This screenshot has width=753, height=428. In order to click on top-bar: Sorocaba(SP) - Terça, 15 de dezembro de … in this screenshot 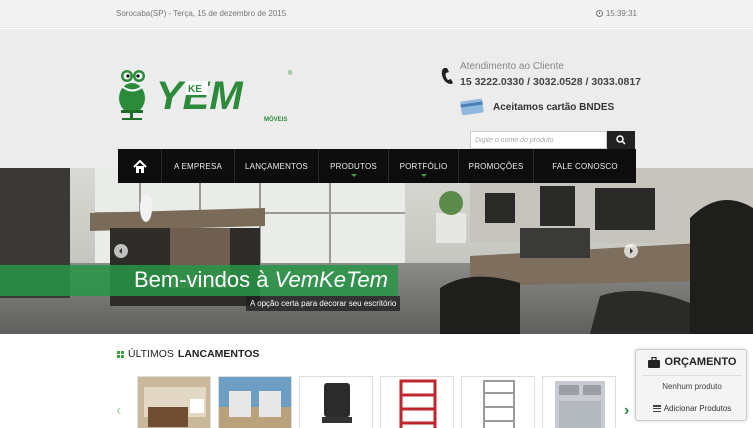, I will do `click(376, 14)`.